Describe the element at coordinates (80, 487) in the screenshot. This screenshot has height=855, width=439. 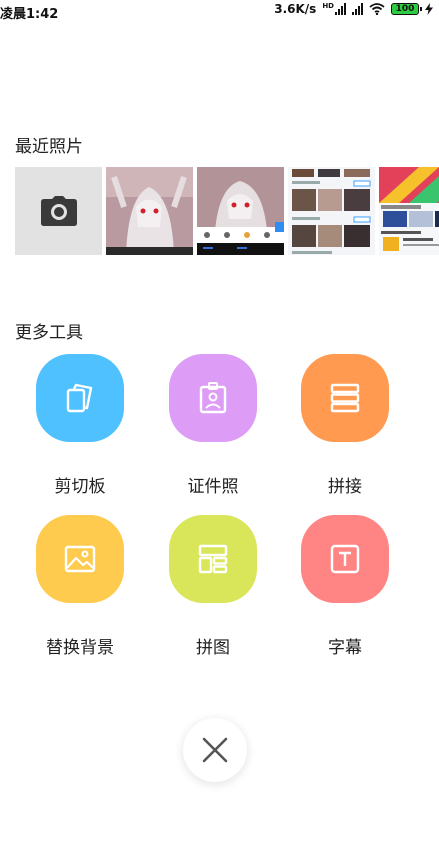
I see `tool-clipboard-label: 剪切板` at that location.